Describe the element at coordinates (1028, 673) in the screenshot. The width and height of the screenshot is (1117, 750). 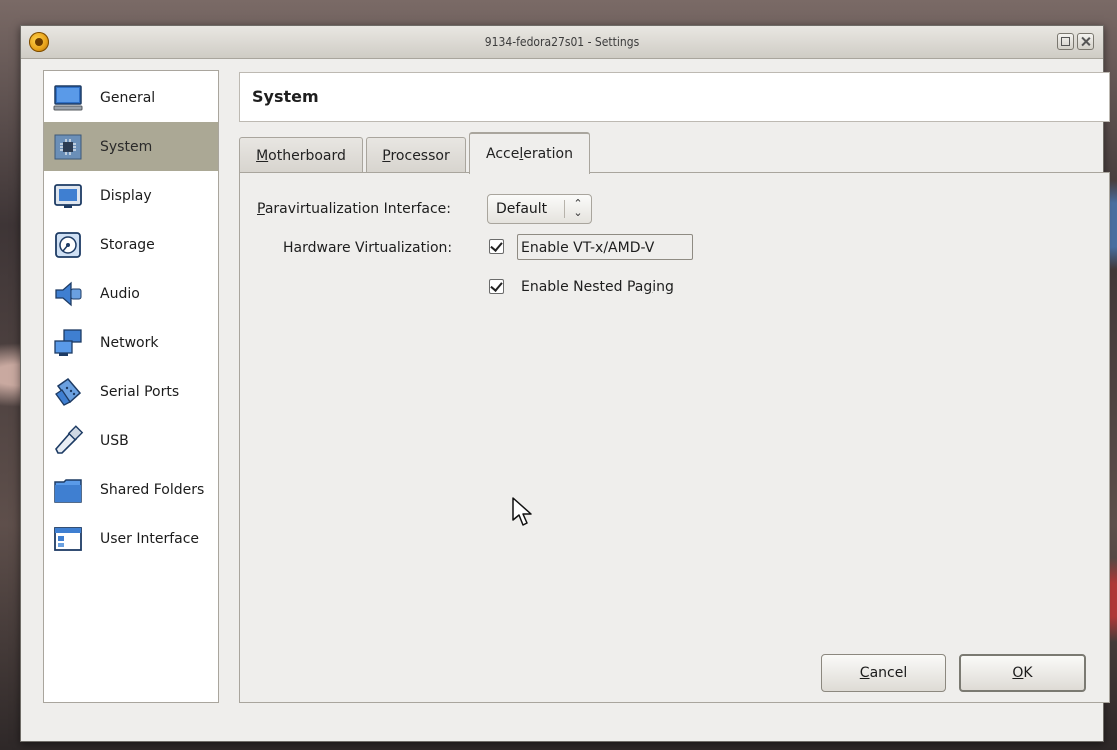
I see `button-label-rest: K` at that location.